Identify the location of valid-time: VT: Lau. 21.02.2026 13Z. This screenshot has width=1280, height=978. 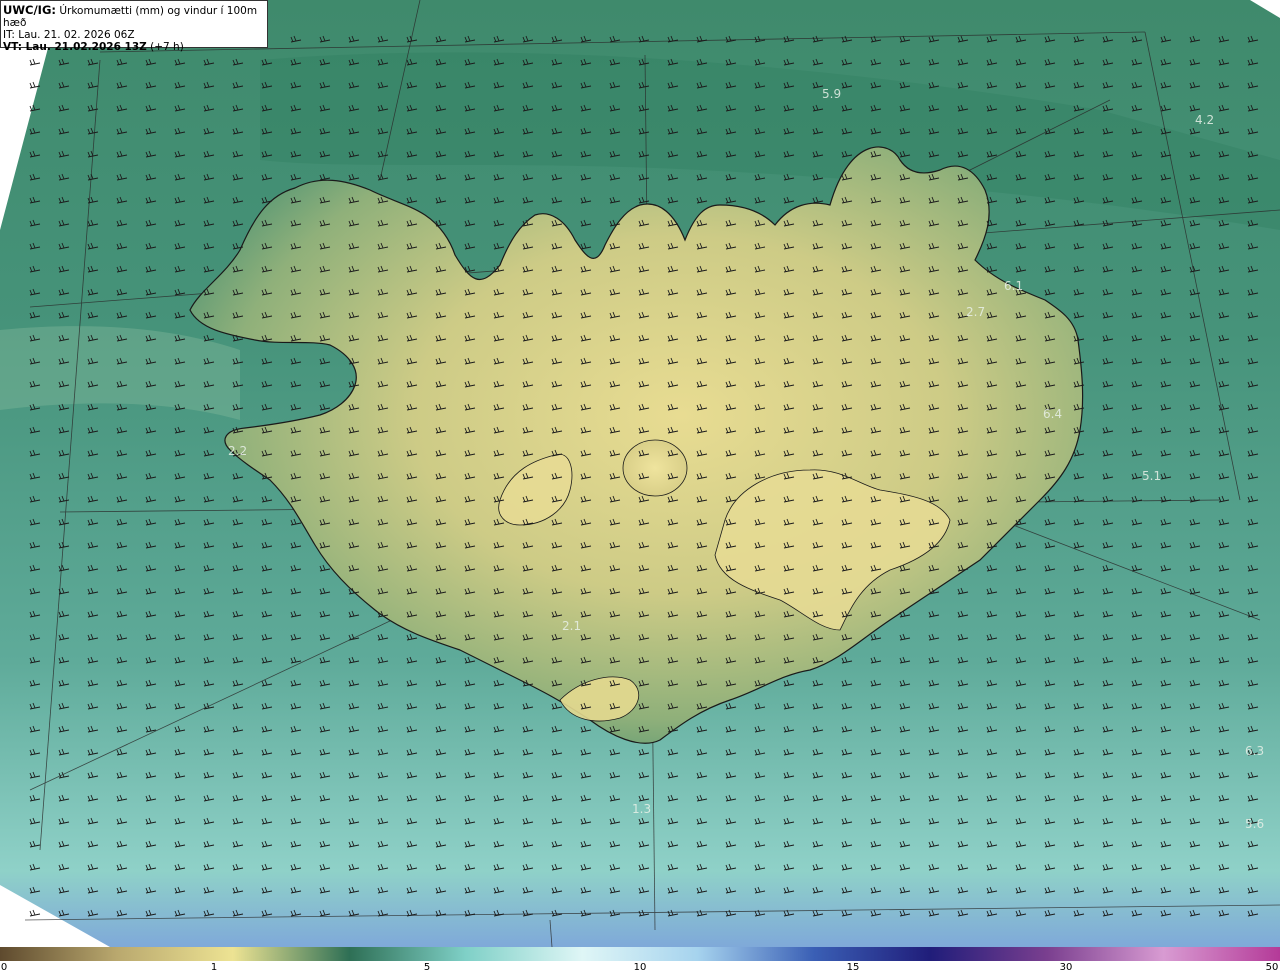
(75, 47).